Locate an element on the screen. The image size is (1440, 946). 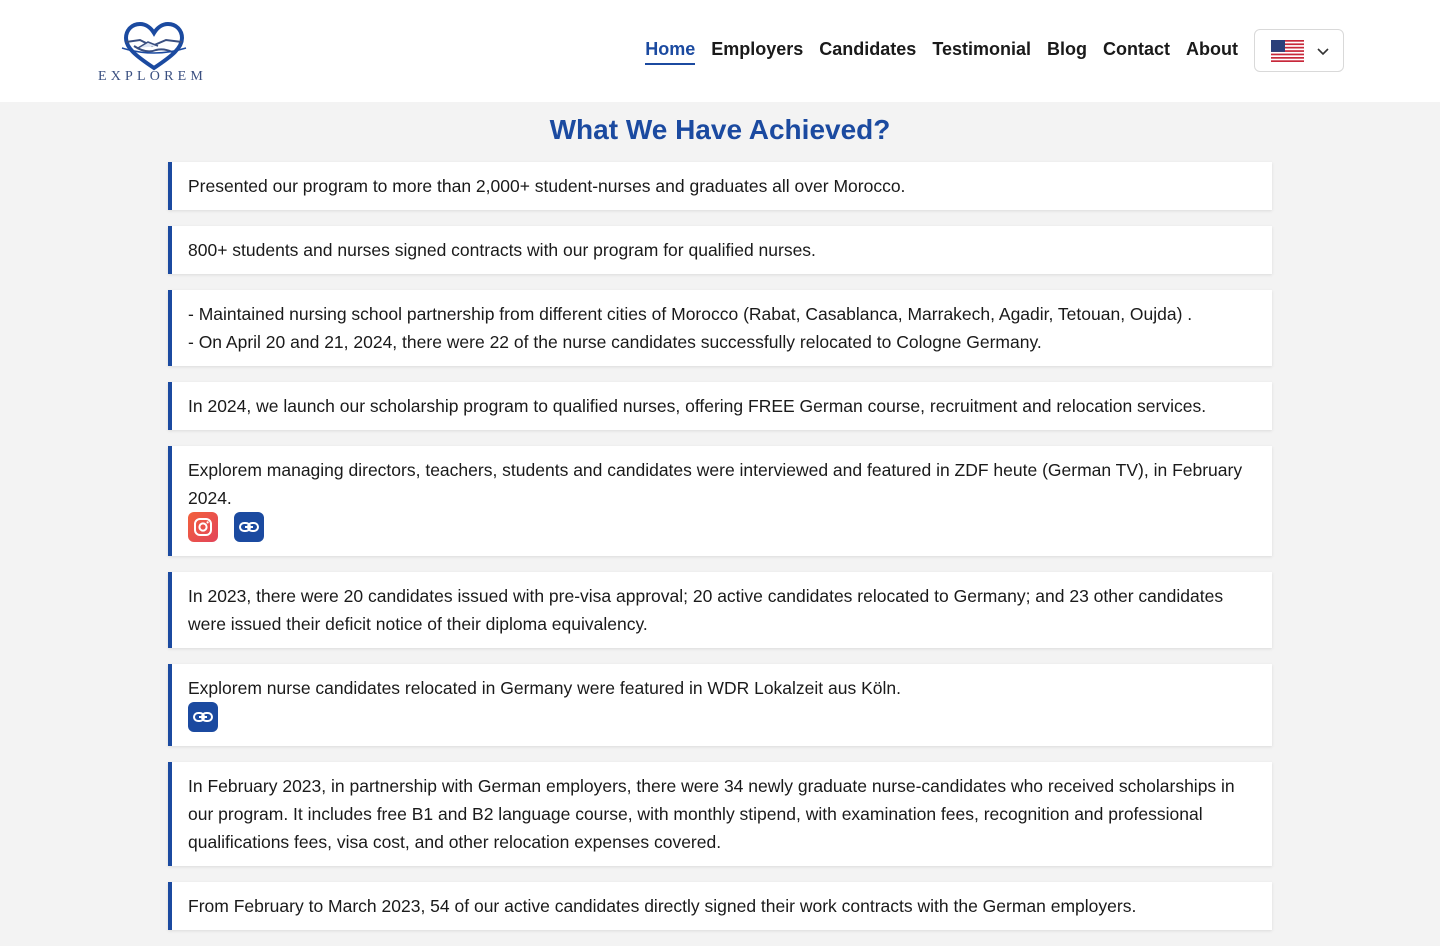
nav-item-testimonial: Testimonial is located at coordinates (981, 51).